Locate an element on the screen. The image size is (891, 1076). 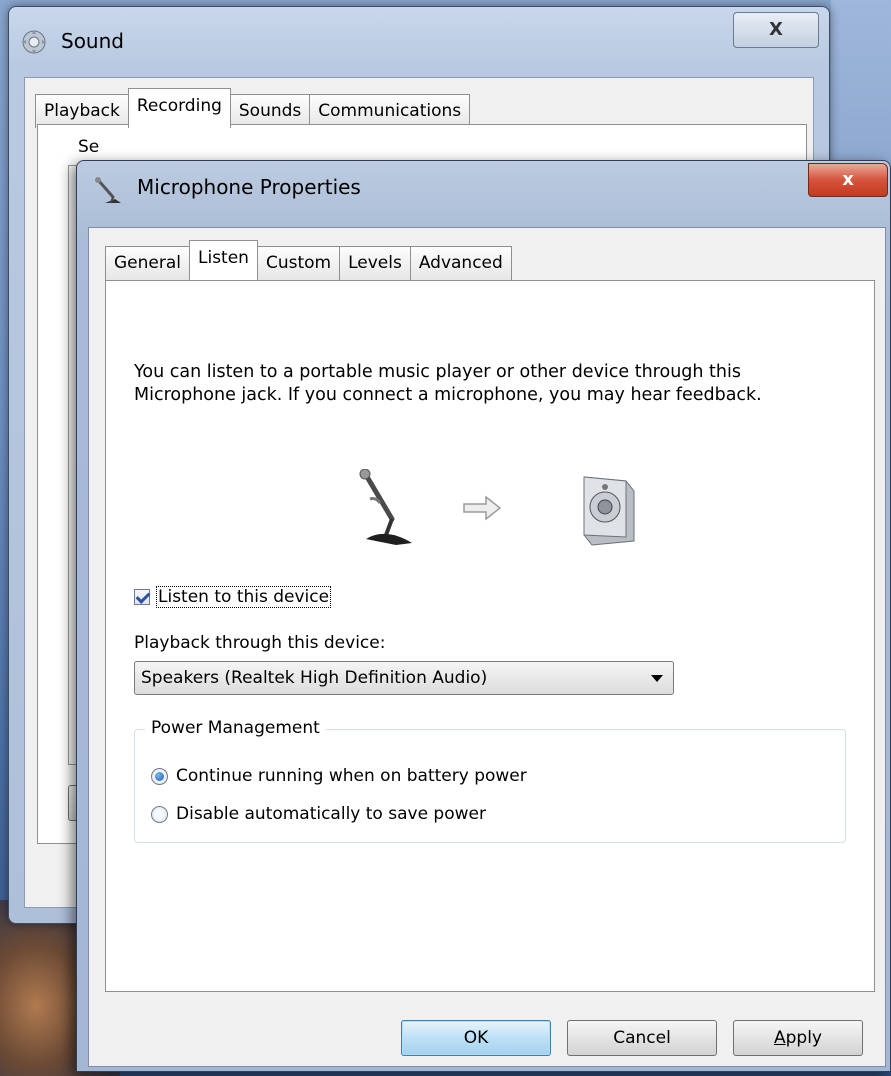
mic-tab-row: General Listen Custom Levels Advanced is located at coordinates (308, 260).